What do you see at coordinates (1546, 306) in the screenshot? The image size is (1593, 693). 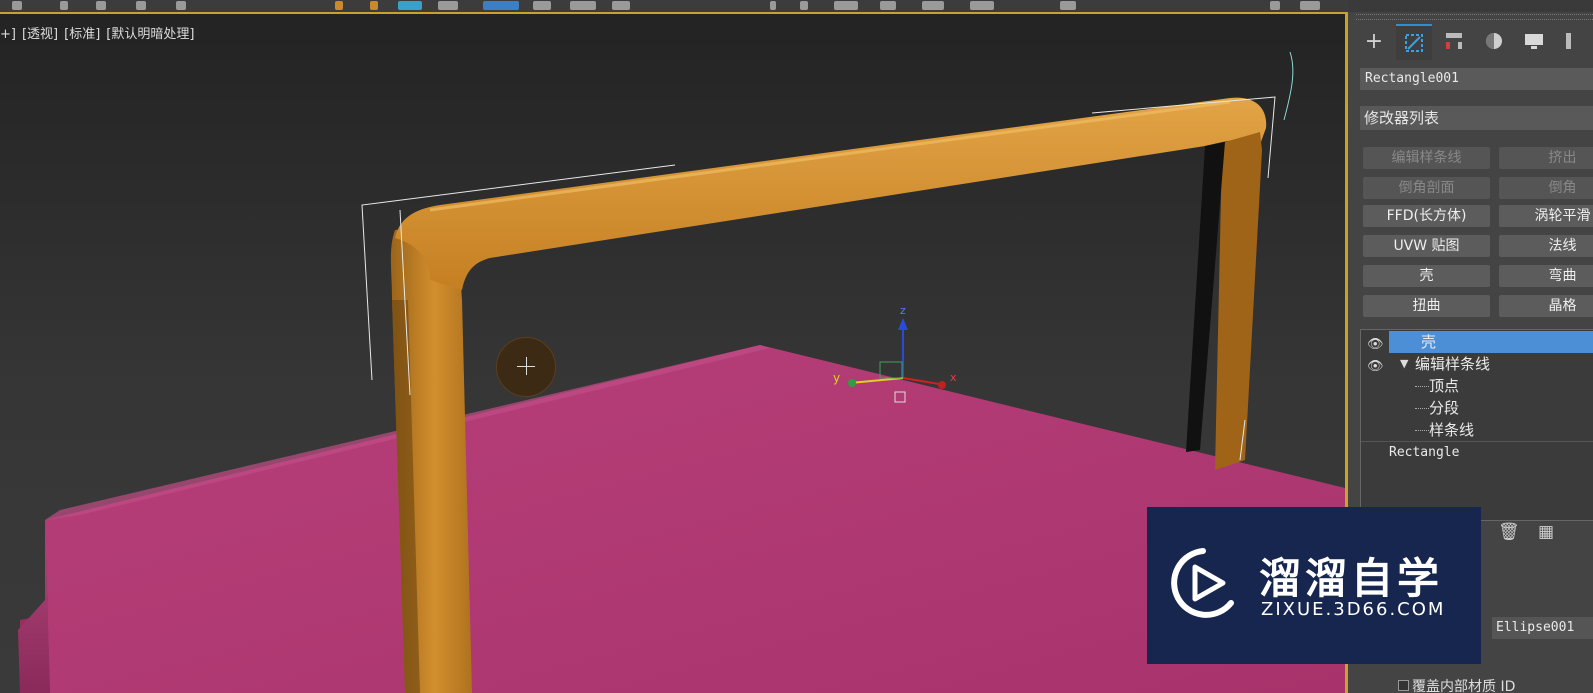 I see `modifier-button-lattice: 晶格` at bounding box center [1546, 306].